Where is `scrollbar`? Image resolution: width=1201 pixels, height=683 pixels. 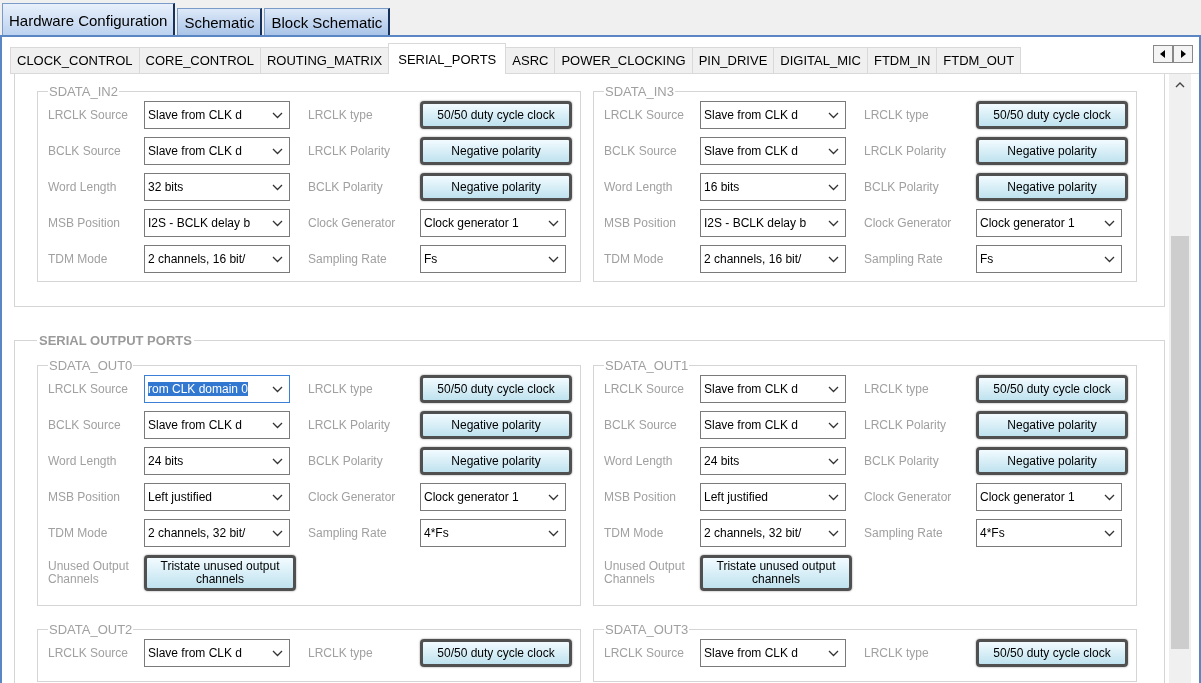
scrollbar is located at coordinates (1180, 378).